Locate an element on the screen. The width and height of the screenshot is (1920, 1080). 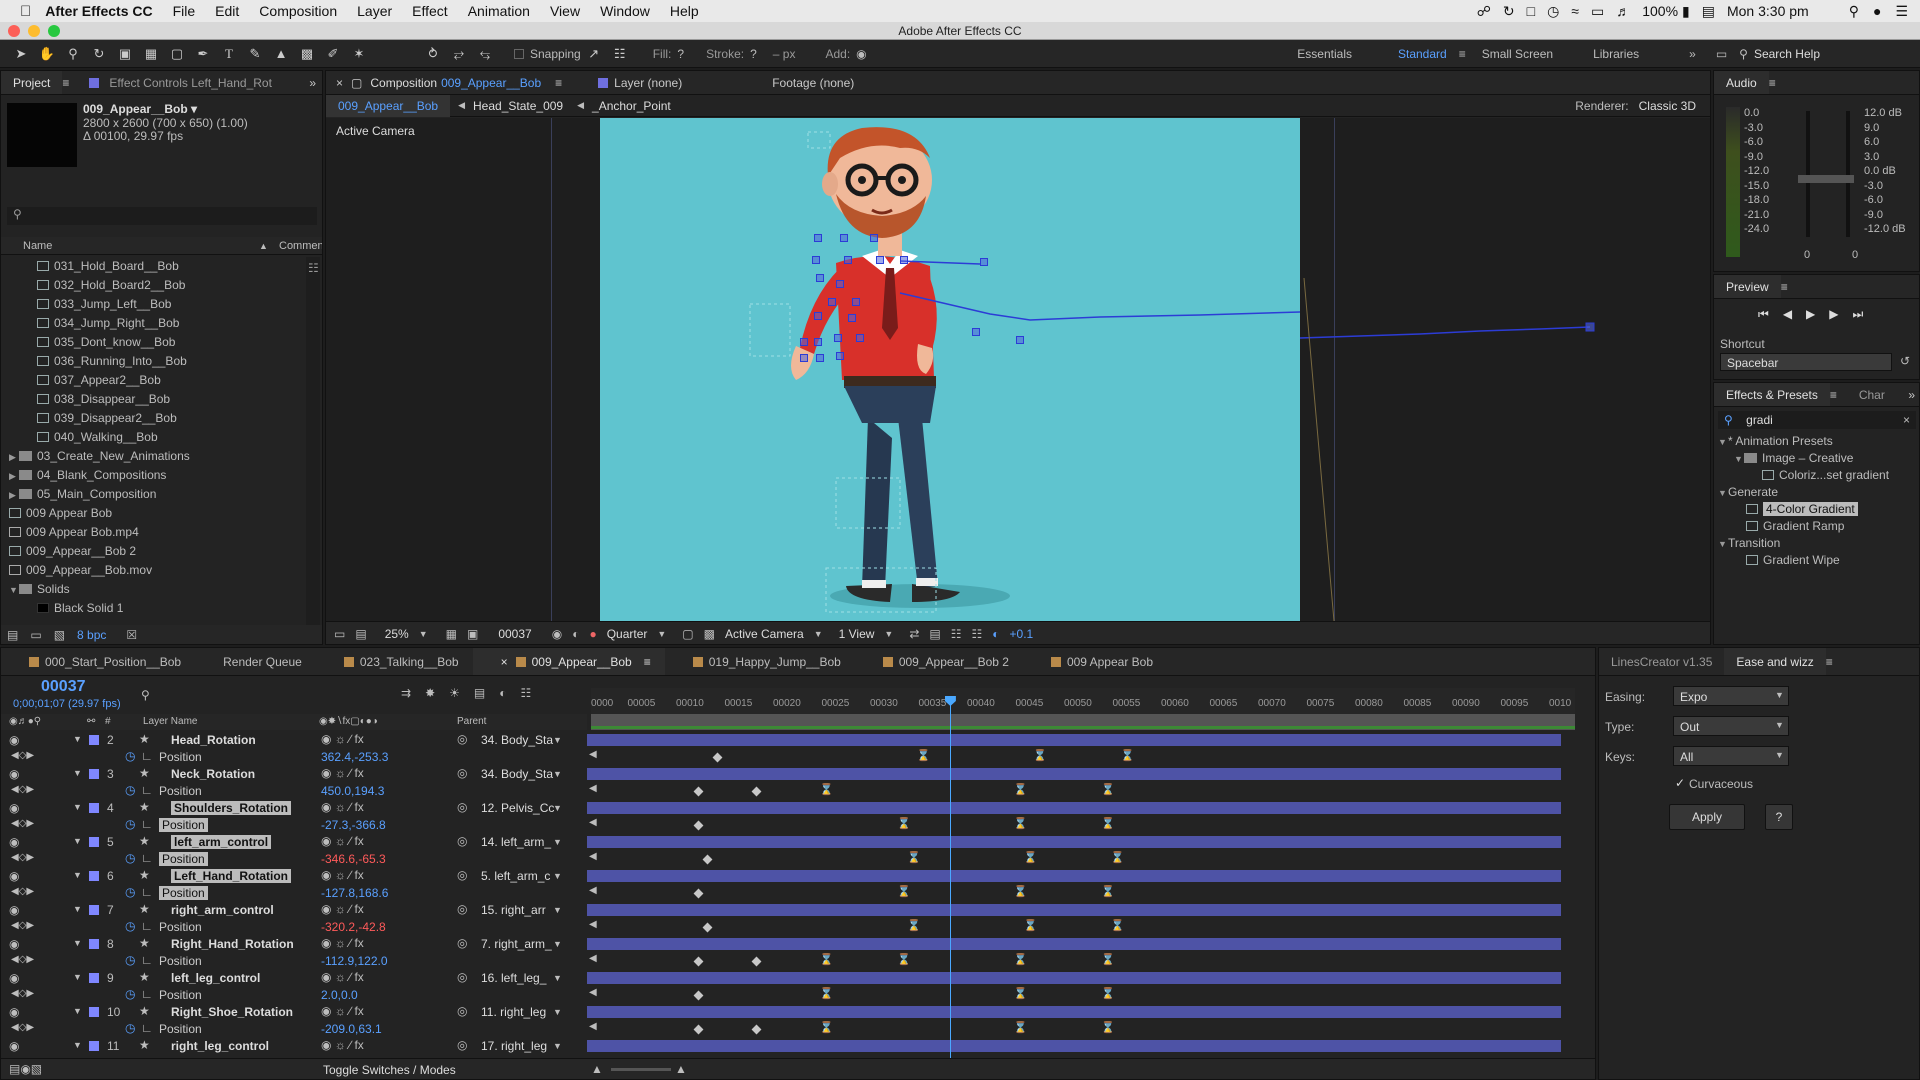
rotate-tool-icon: ↻ is located at coordinates (99, 54).